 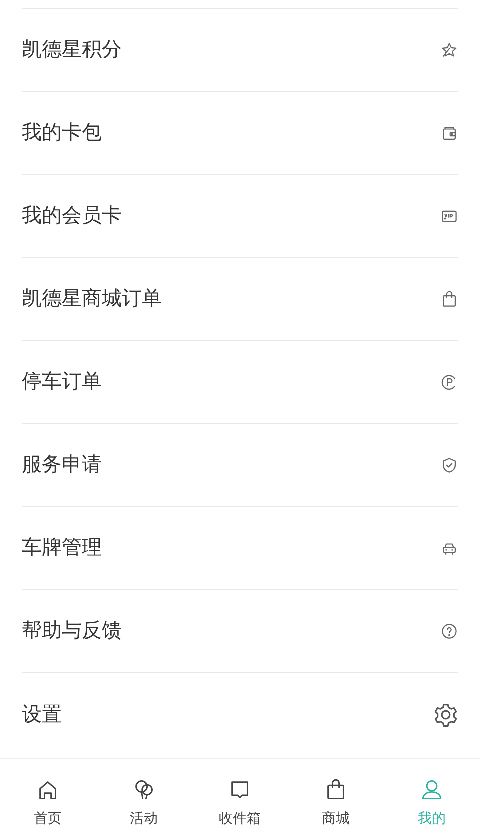 What do you see at coordinates (432, 790) in the screenshot?
I see `user-icon` at bounding box center [432, 790].